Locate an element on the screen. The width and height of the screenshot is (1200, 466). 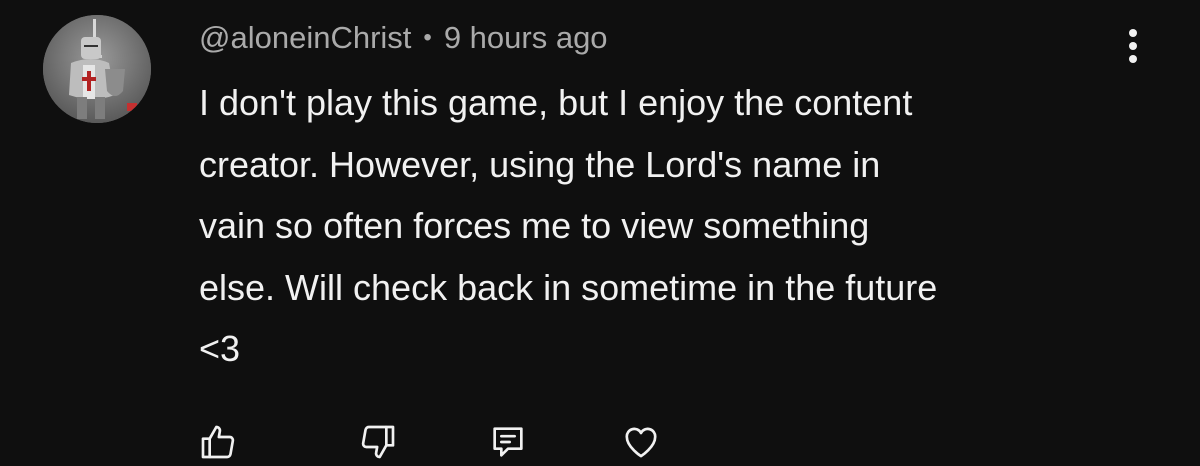
thumbs-down-icon is located at coordinates (378, 442).